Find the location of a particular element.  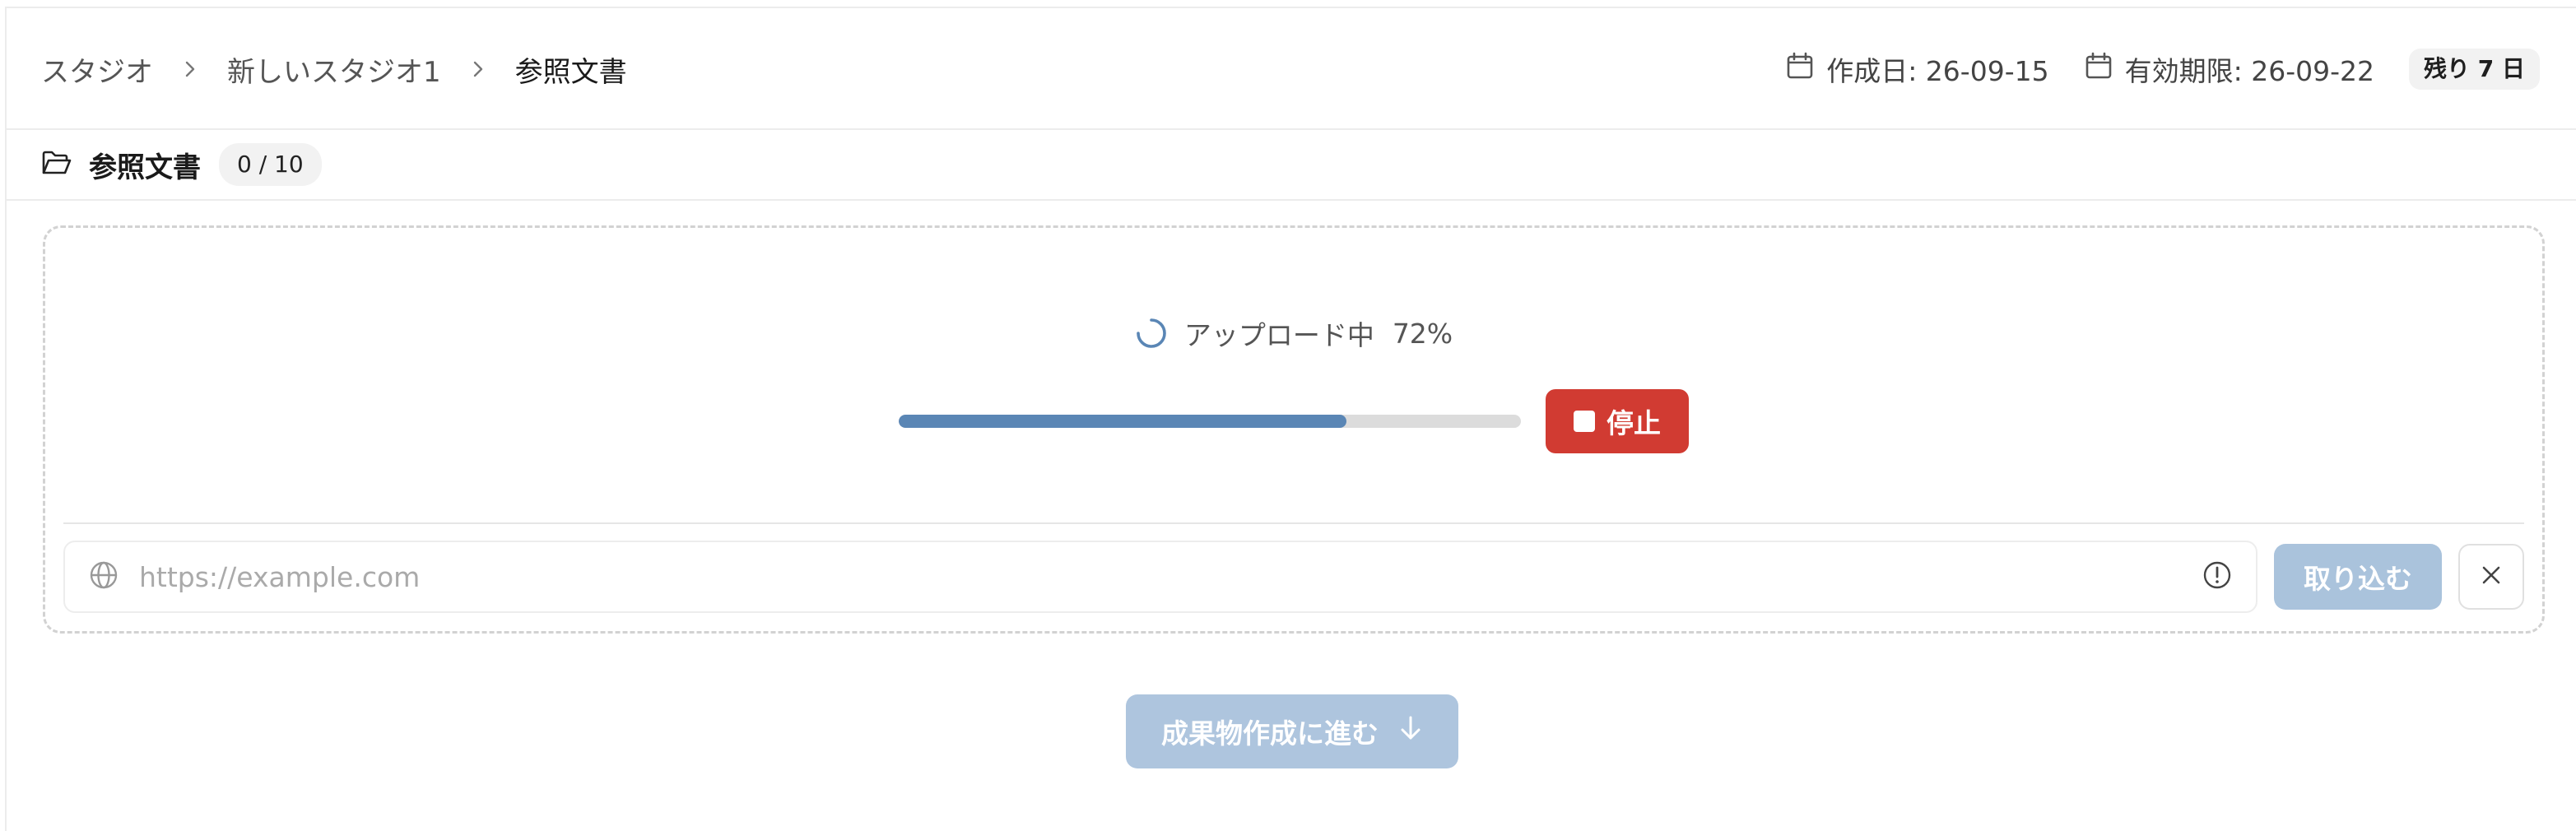

spinner-icon is located at coordinates (1151, 333).